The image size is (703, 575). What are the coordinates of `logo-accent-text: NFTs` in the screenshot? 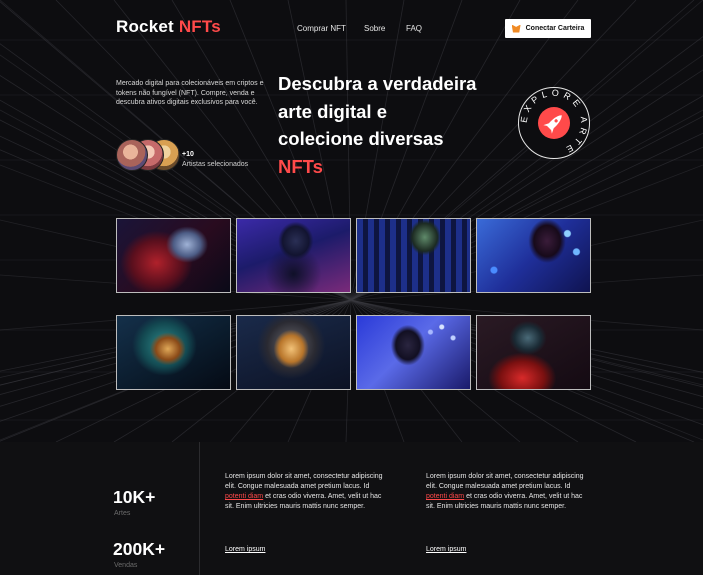 It's located at (199, 26).